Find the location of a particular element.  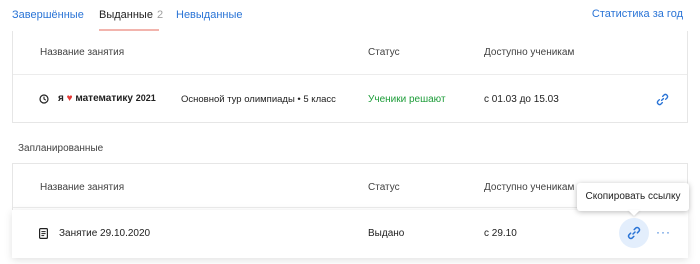

brand-main: математику is located at coordinates (104, 98).